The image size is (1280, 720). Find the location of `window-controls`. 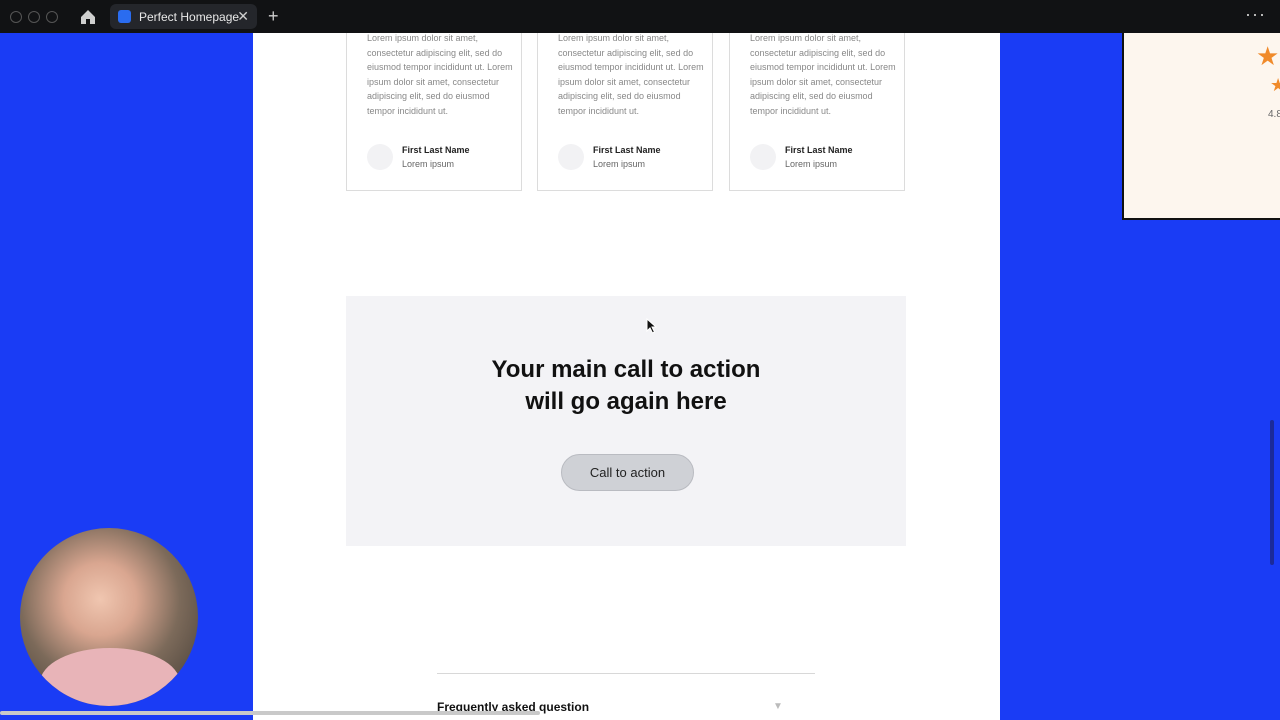

window-controls is located at coordinates (34, 16).